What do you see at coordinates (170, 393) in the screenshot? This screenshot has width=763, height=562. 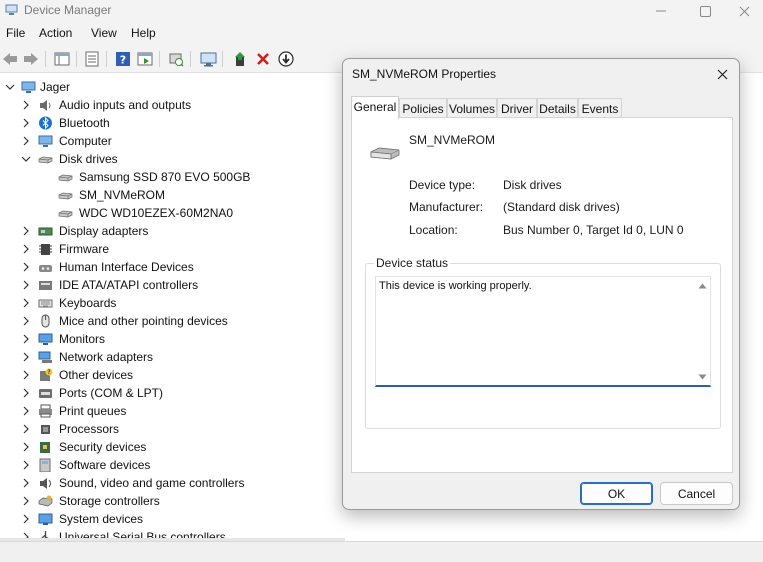 I see `tree-category-ports-com-lpt: Ports (COM & LPT)` at bounding box center [170, 393].